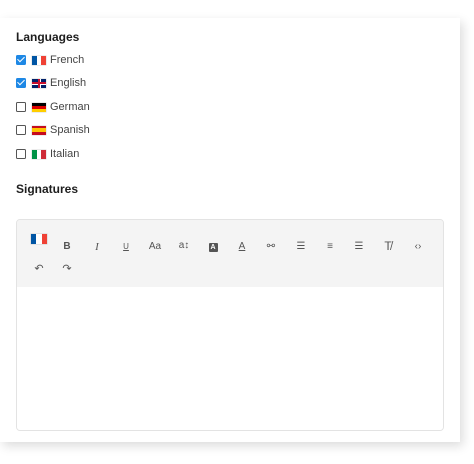  Describe the element at coordinates (39, 83) in the screenshot. I see `uk-flag-icon` at that location.